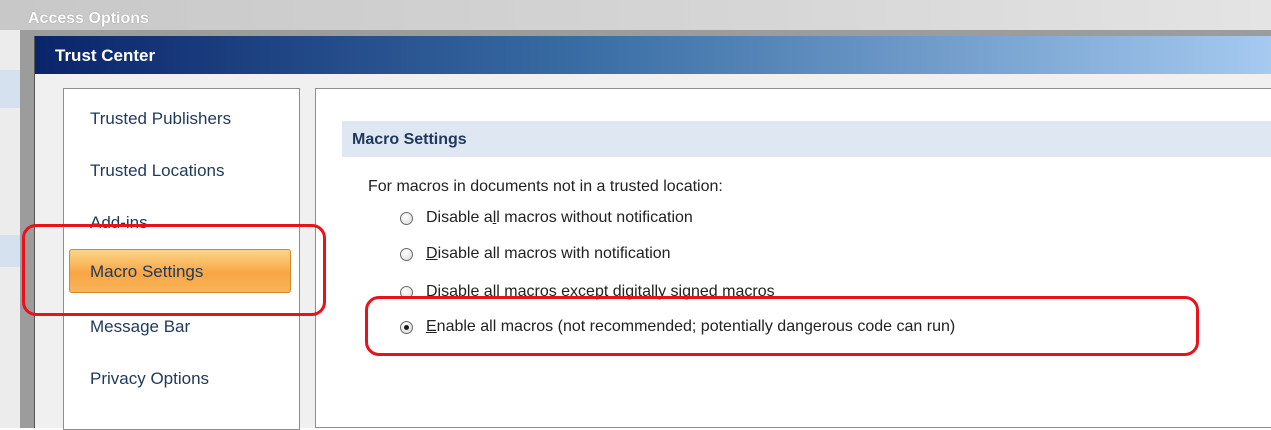  I want to click on outer-window-titlebar: Access Options, so click(635, 15).